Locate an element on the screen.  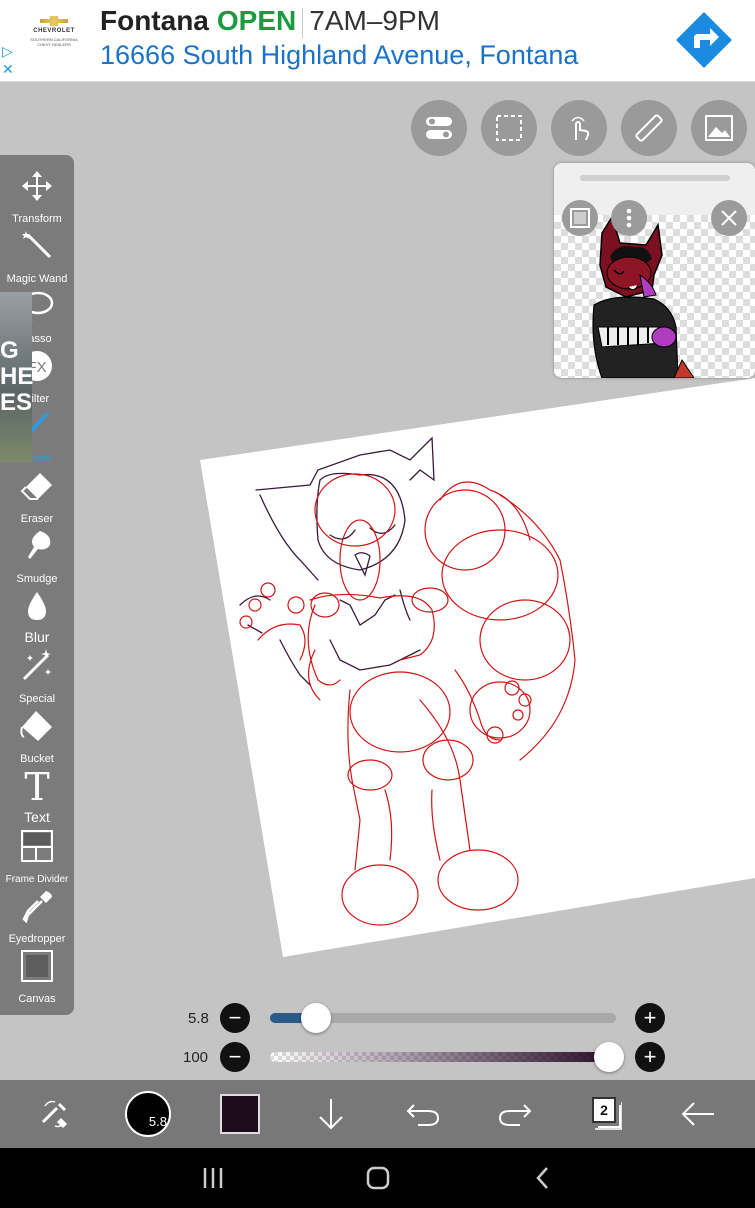
tool-label: Blur is located at coordinates (37, 637).